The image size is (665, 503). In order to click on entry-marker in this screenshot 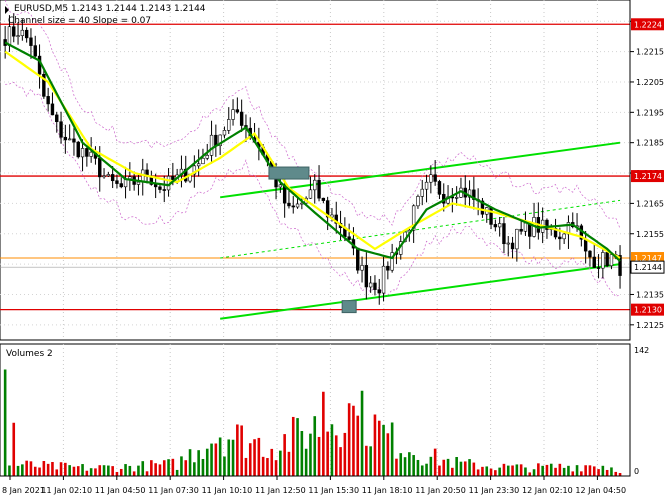, I will do `click(289, 173)`.